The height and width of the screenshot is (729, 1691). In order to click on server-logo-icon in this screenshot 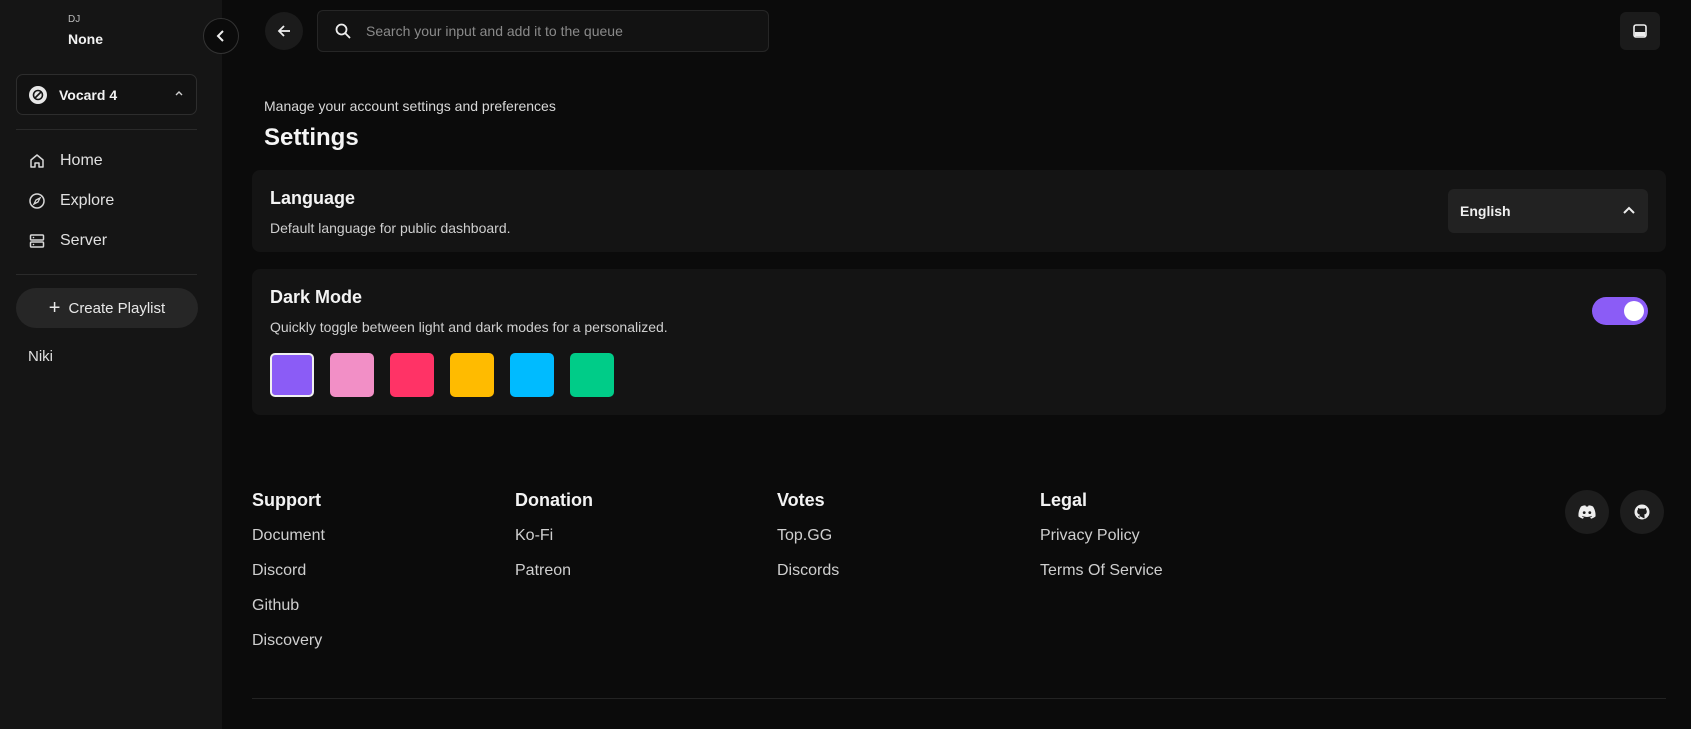, I will do `click(38, 94)`.